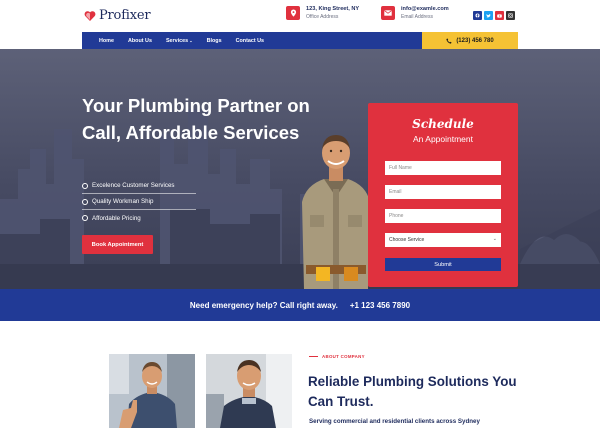  Describe the element at coordinates (123, 201) in the screenshot. I see `feature-label: Quality Workman Ship` at that location.